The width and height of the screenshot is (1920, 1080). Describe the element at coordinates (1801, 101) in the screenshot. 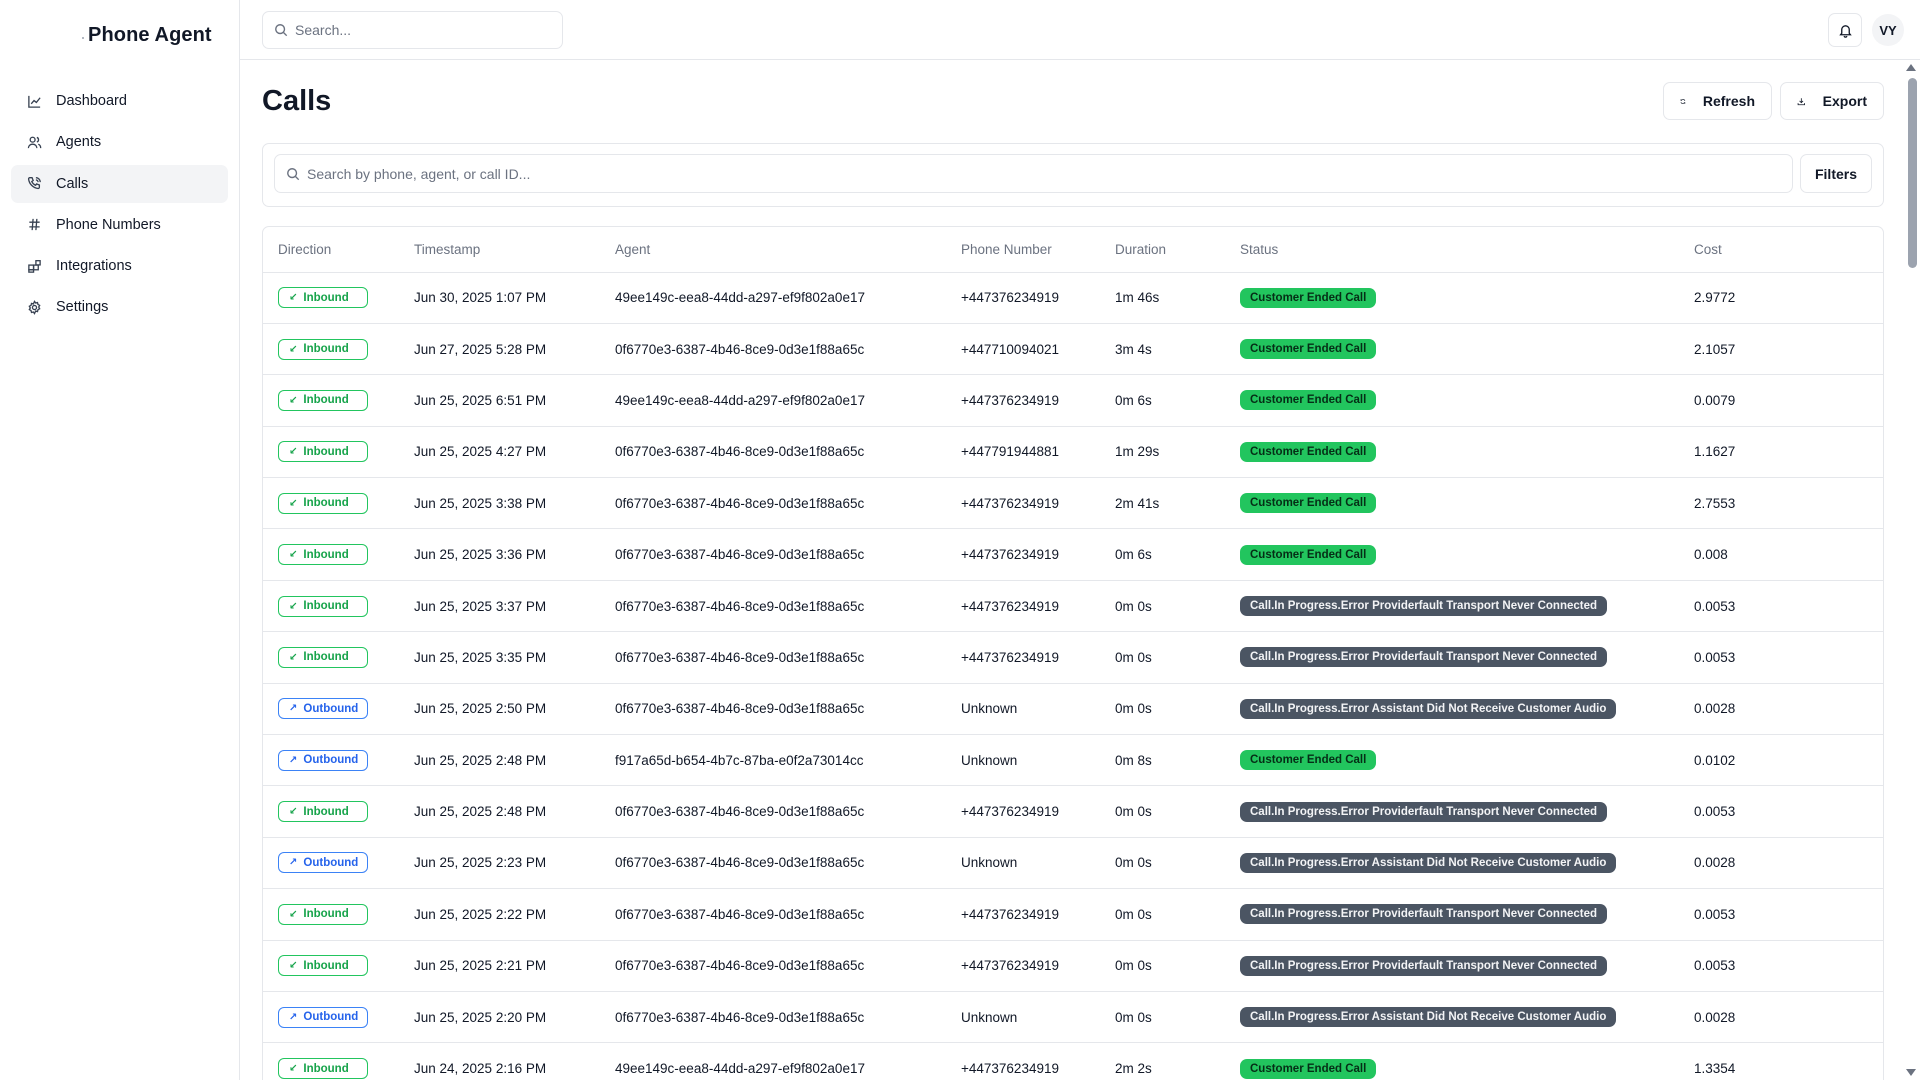

I see `download-icon` at that location.